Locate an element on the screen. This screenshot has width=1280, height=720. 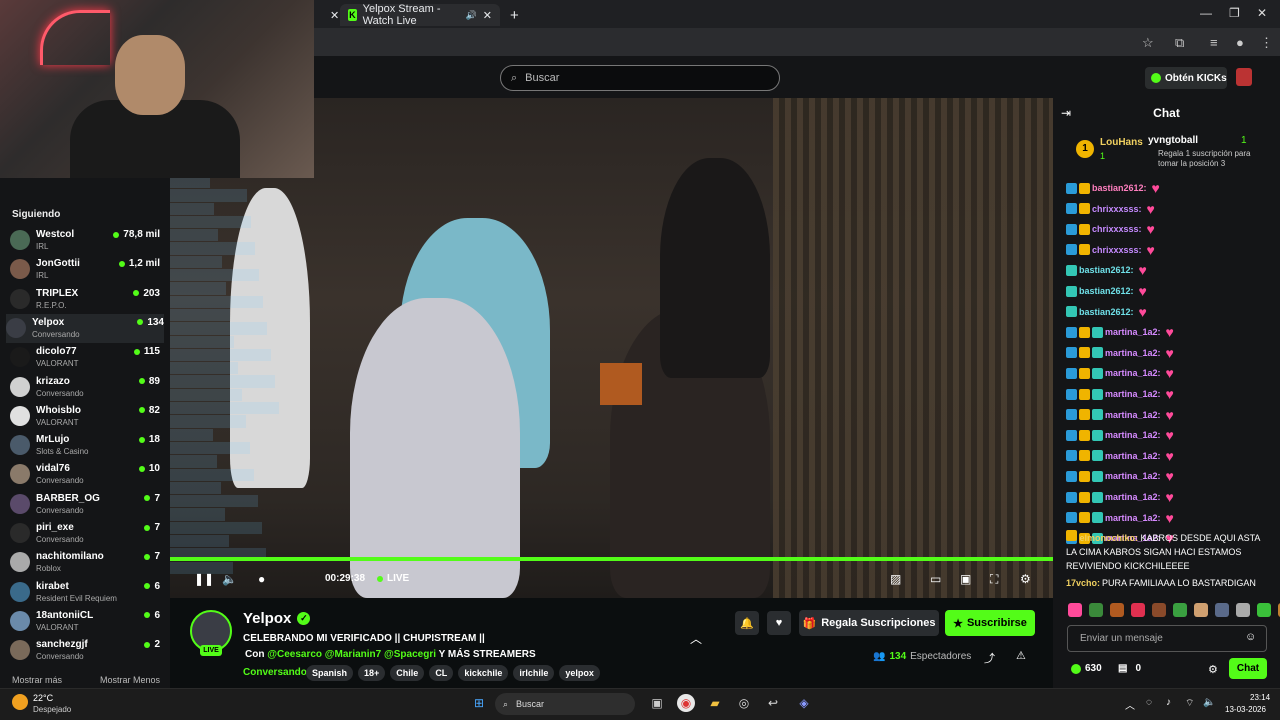
app-icon: ◎ is located at coordinates (744, 703).